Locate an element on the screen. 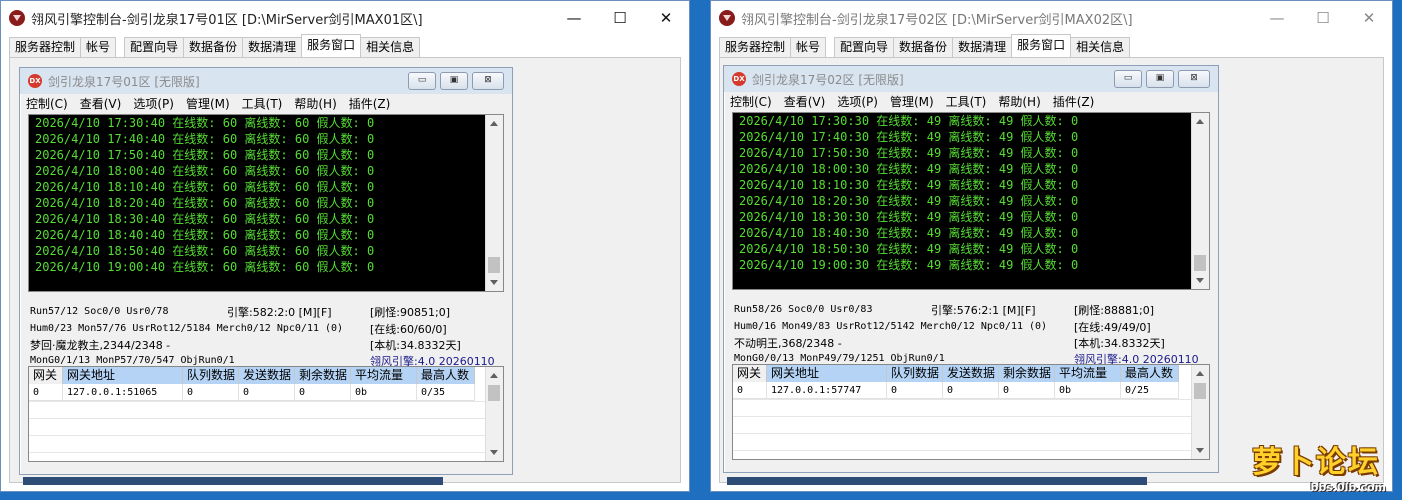  watermark-logo-text: 萝卜论坛 is located at coordinates (1316, 462).